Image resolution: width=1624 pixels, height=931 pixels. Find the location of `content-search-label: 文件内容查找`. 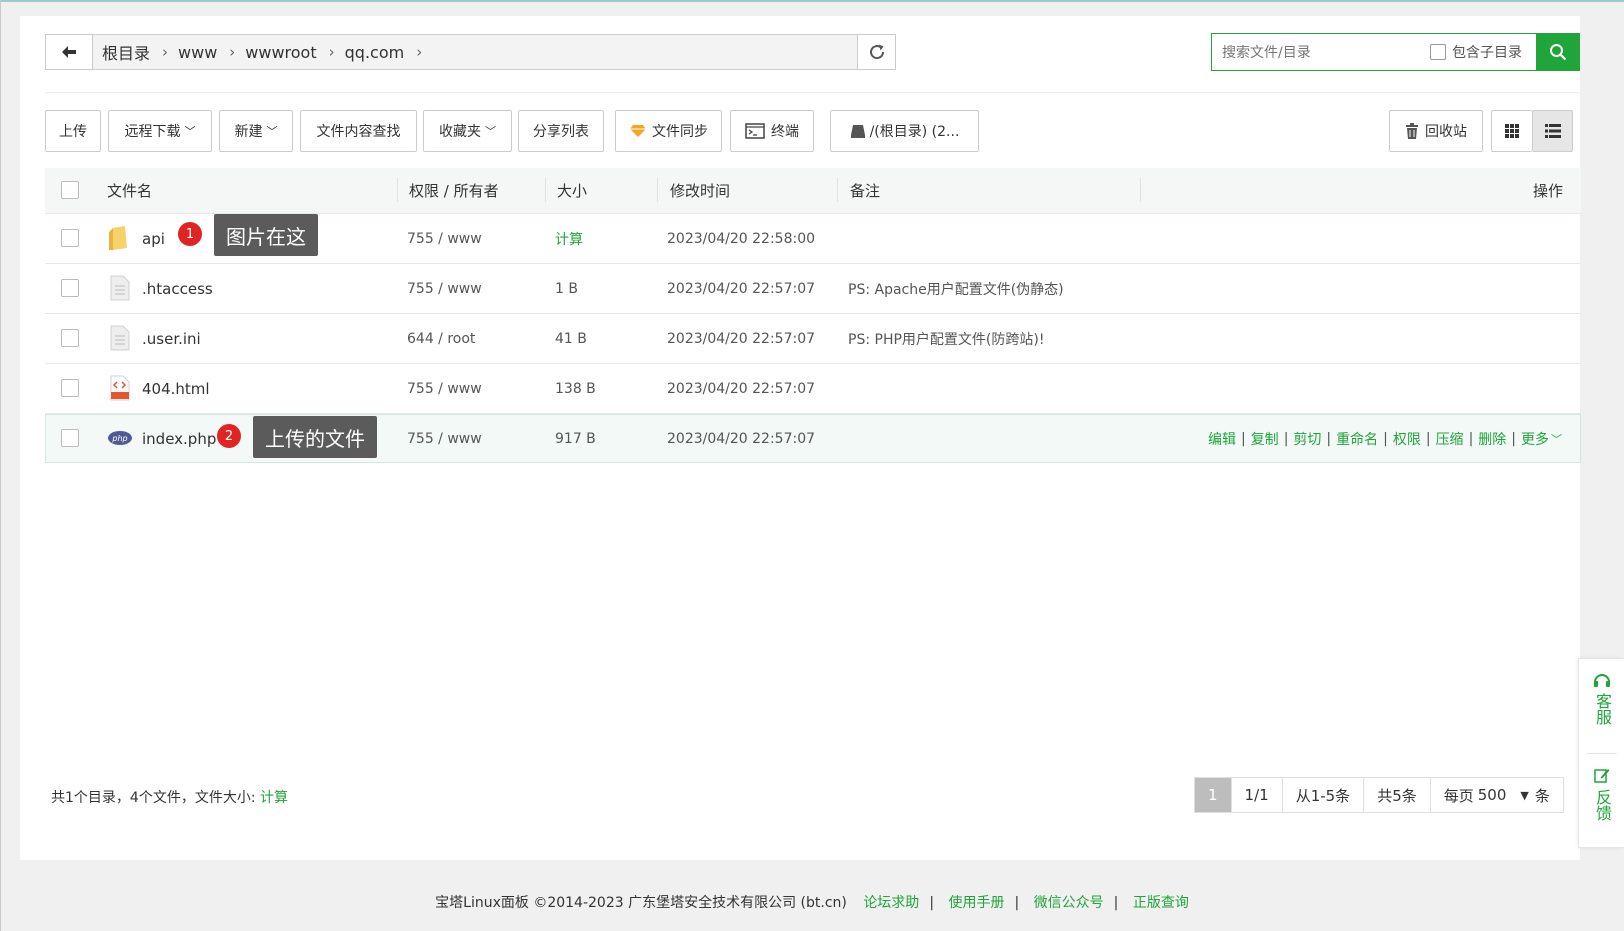

content-search-label: 文件内容查找 is located at coordinates (358, 132).